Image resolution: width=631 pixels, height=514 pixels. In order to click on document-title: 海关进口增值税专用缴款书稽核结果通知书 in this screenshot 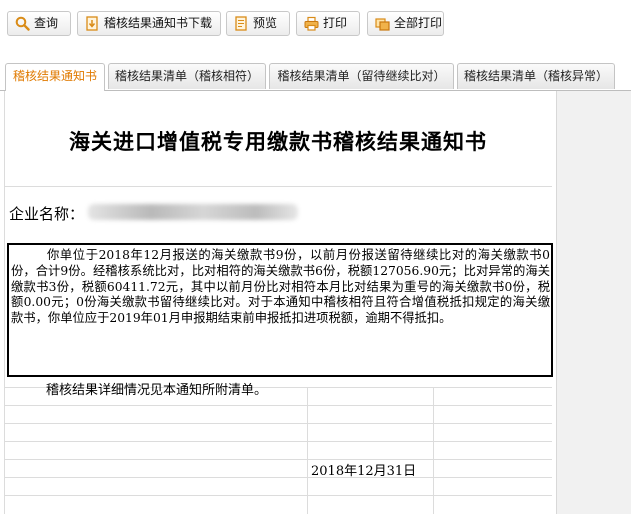, I will do `click(278, 141)`.